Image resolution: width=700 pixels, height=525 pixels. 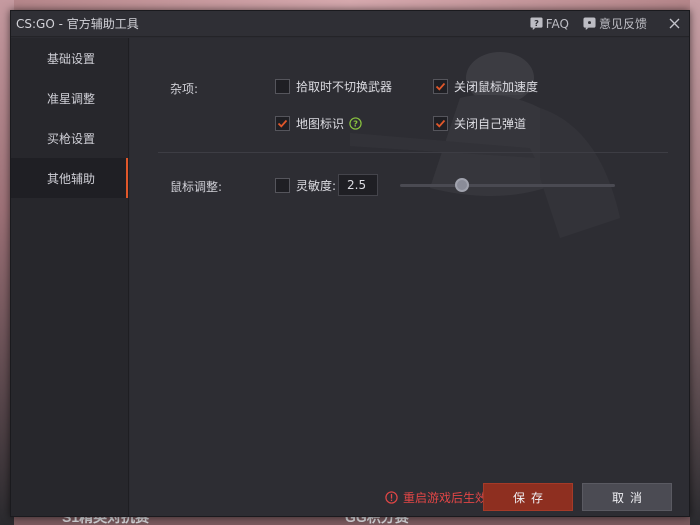 I want to click on checkbox-disable-mouse-accel: 关闭鼠标加速度, so click(x=485, y=86).